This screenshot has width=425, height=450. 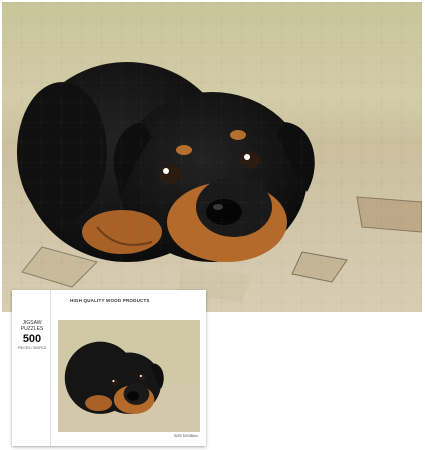 What do you see at coordinates (32, 326) in the screenshot?
I see `jigsaw-label: JIGSAW PUZZLES` at bounding box center [32, 326].